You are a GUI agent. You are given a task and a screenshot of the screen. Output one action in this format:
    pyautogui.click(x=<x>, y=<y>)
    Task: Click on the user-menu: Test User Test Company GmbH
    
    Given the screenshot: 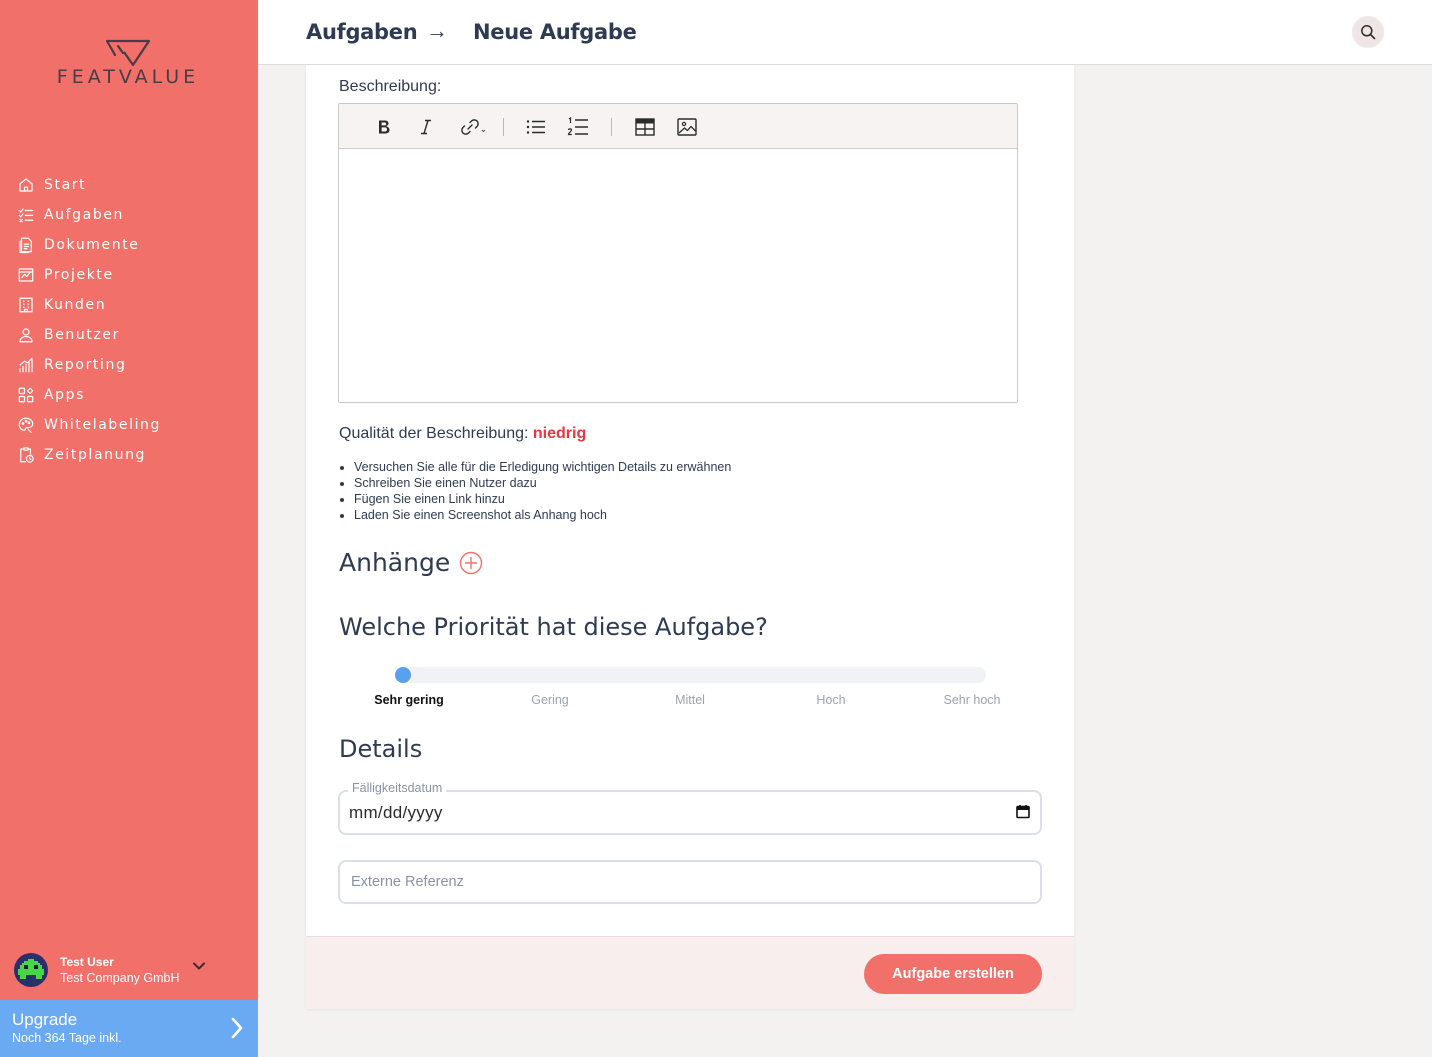 What is the action you would take?
    pyautogui.click(x=129, y=970)
    